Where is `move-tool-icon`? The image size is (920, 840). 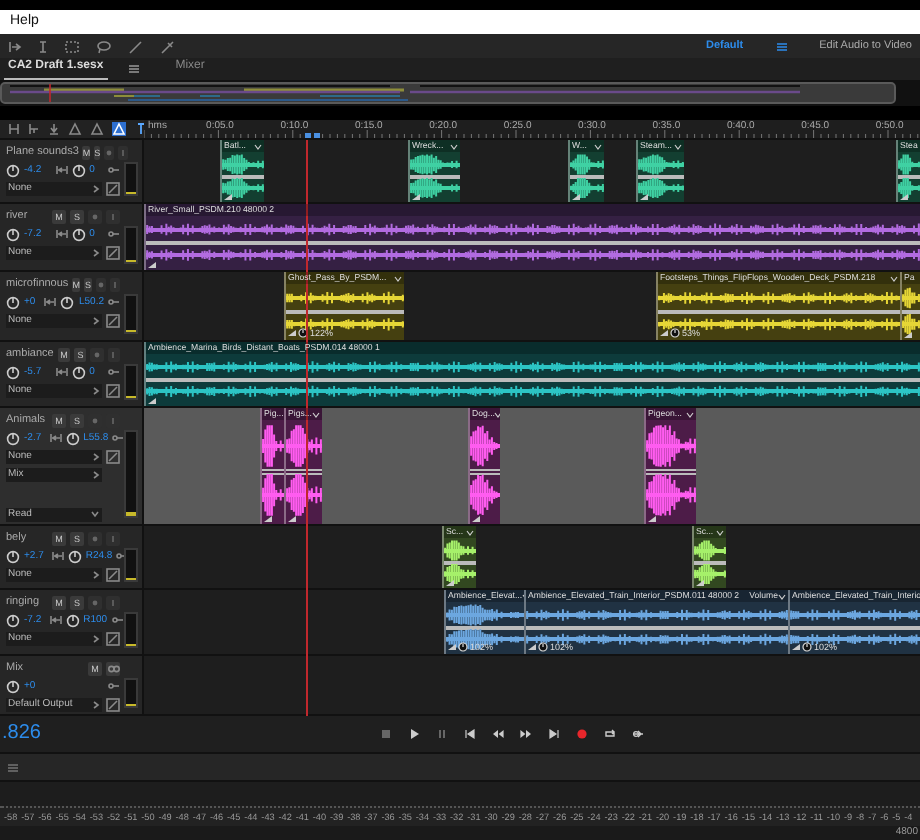 move-tool-icon is located at coordinates (15, 46).